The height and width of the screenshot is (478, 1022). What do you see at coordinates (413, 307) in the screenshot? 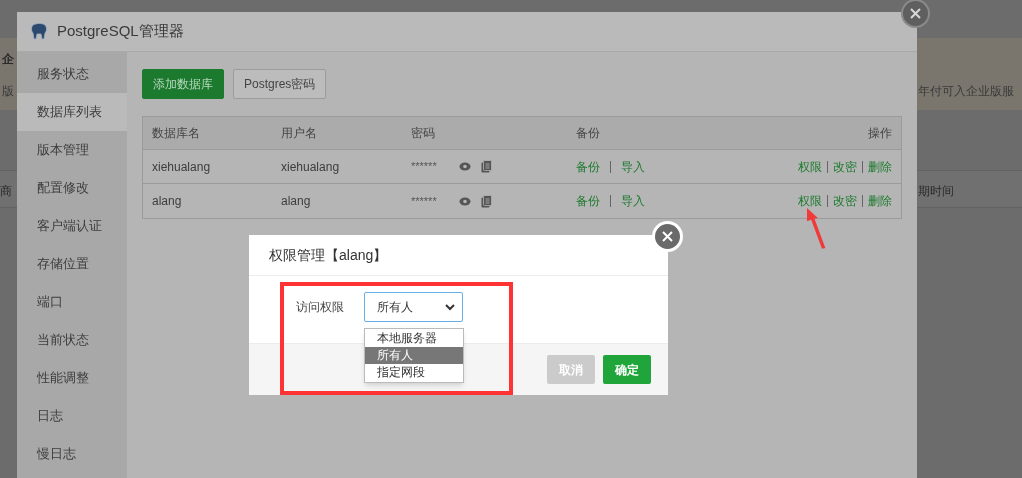
I see `select-field: 所有人` at bounding box center [413, 307].